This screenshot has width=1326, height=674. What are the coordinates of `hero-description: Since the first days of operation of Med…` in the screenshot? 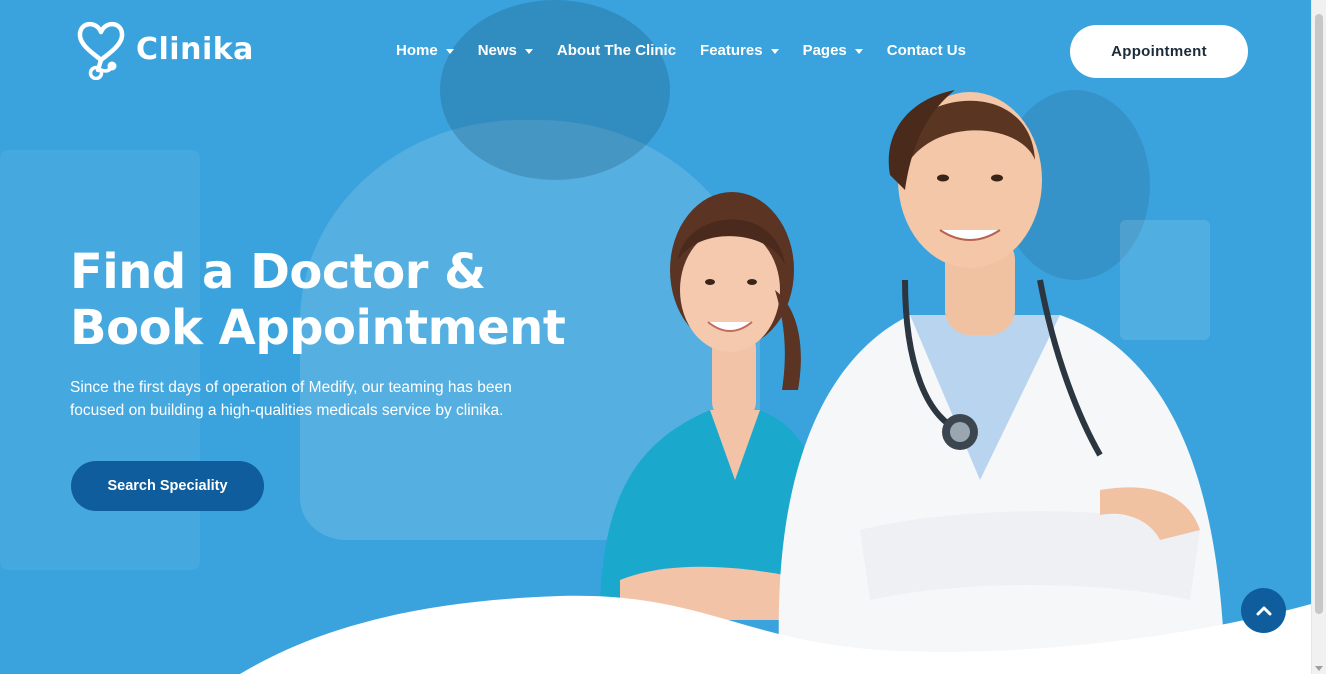 It's located at (291, 399).